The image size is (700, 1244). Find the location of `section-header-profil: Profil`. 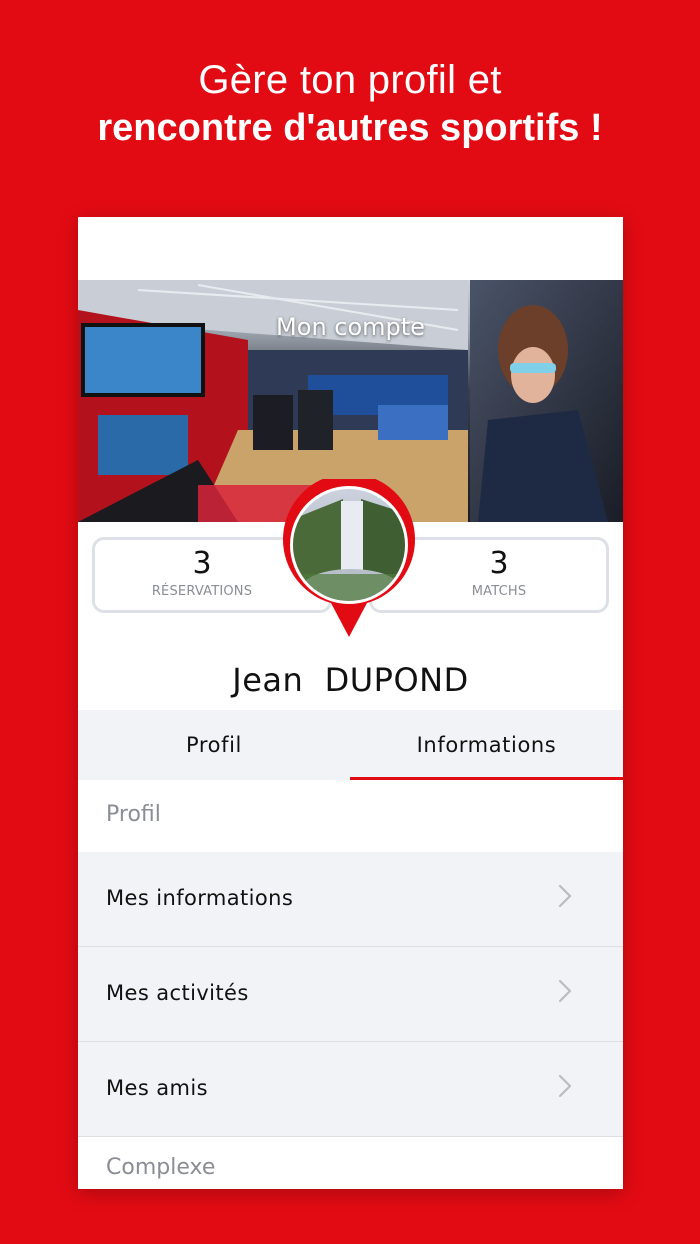

section-header-profil: Profil is located at coordinates (133, 814).